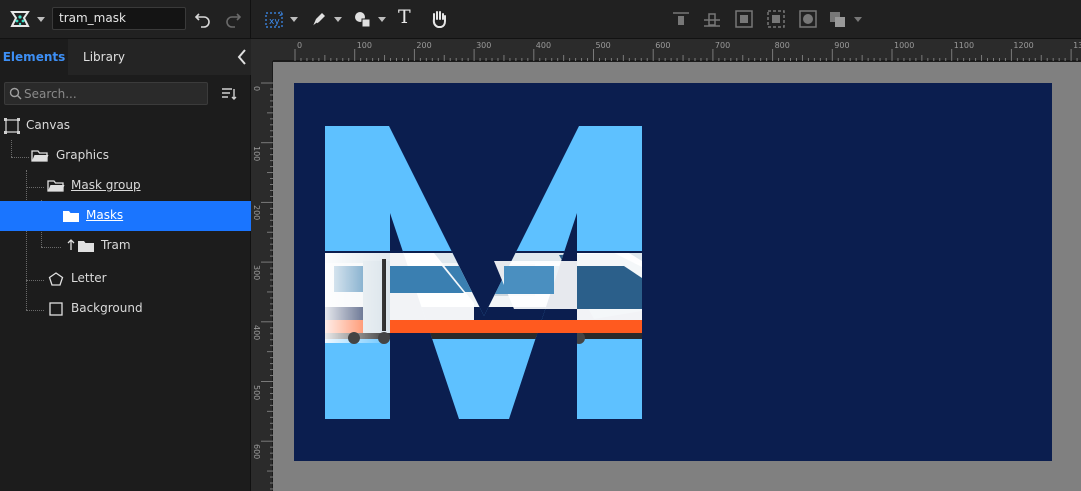 Image resolution: width=1081 pixels, height=491 pixels. I want to click on ruler-tick-label: 1000, so click(904, 45).